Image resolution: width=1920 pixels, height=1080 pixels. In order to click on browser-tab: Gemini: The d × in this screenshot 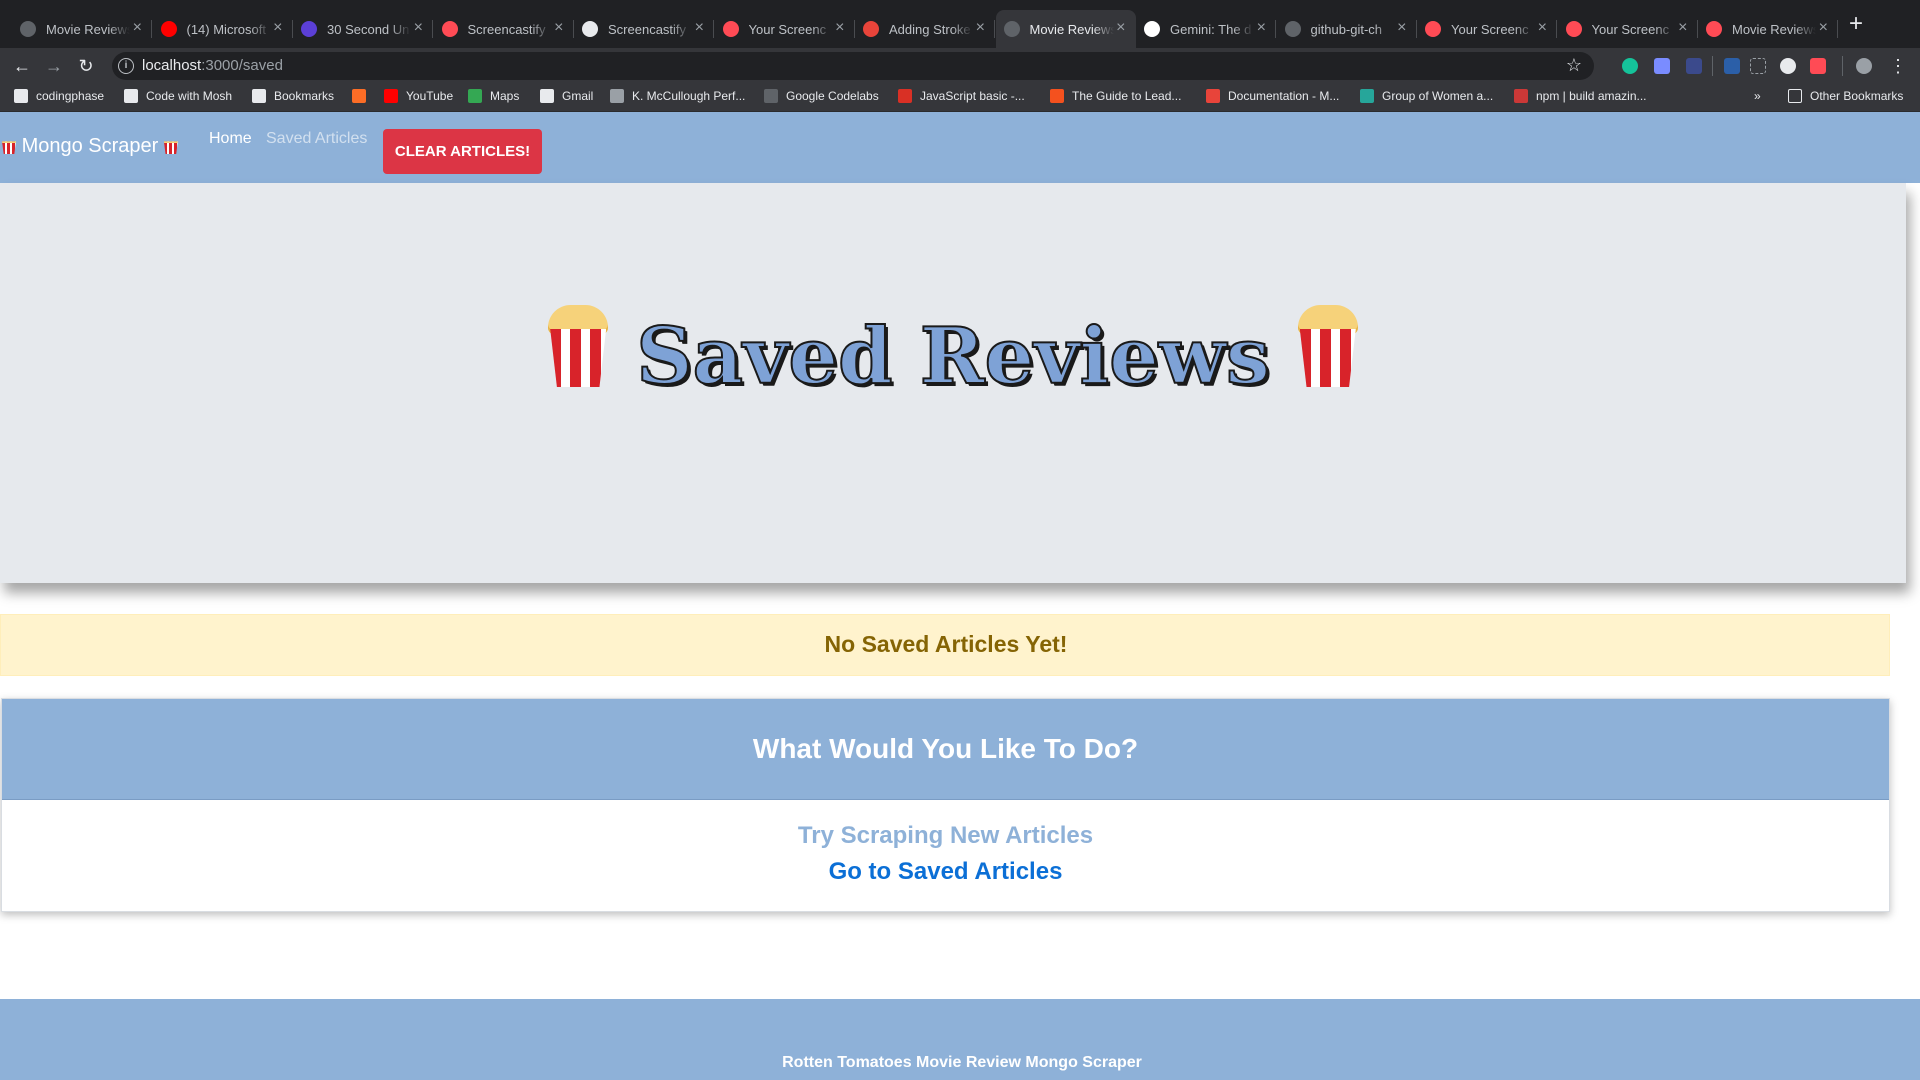, I will do `click(1206, 29)`.